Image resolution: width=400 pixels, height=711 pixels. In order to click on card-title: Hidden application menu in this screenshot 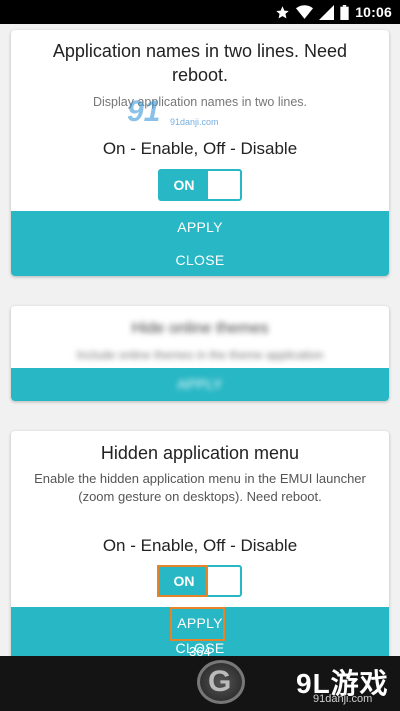, I will do `click(200, 453)`.